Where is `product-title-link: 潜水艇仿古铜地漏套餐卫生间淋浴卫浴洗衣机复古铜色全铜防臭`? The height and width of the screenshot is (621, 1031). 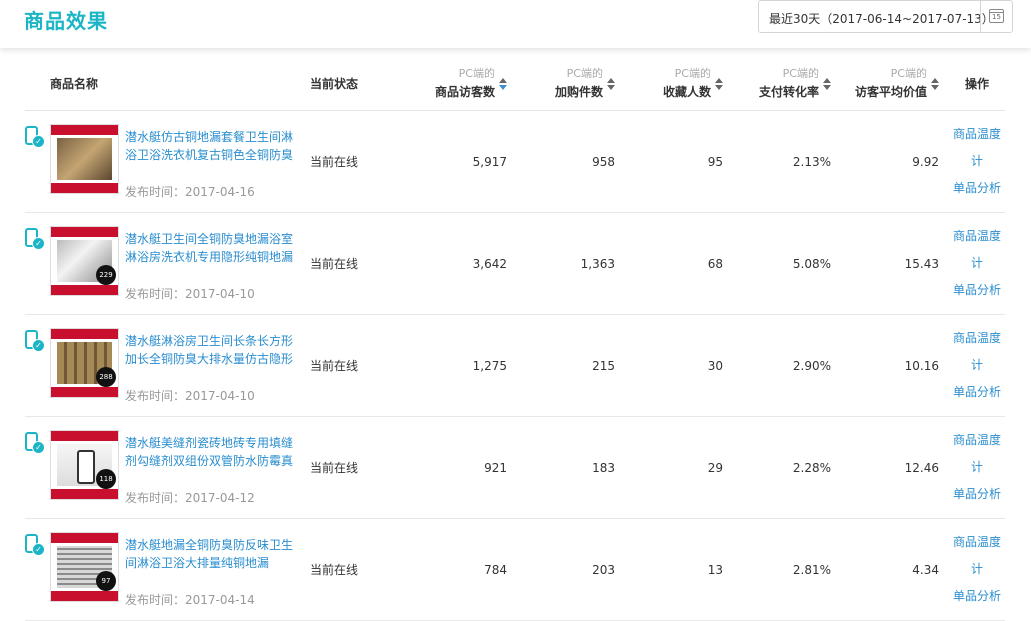
product-title-link: 潜水艇仿古铜地漏套餐卫生间淋浴卫浴洗衣机复古铜色全铜防臭 is located at coordinates (212, 146).